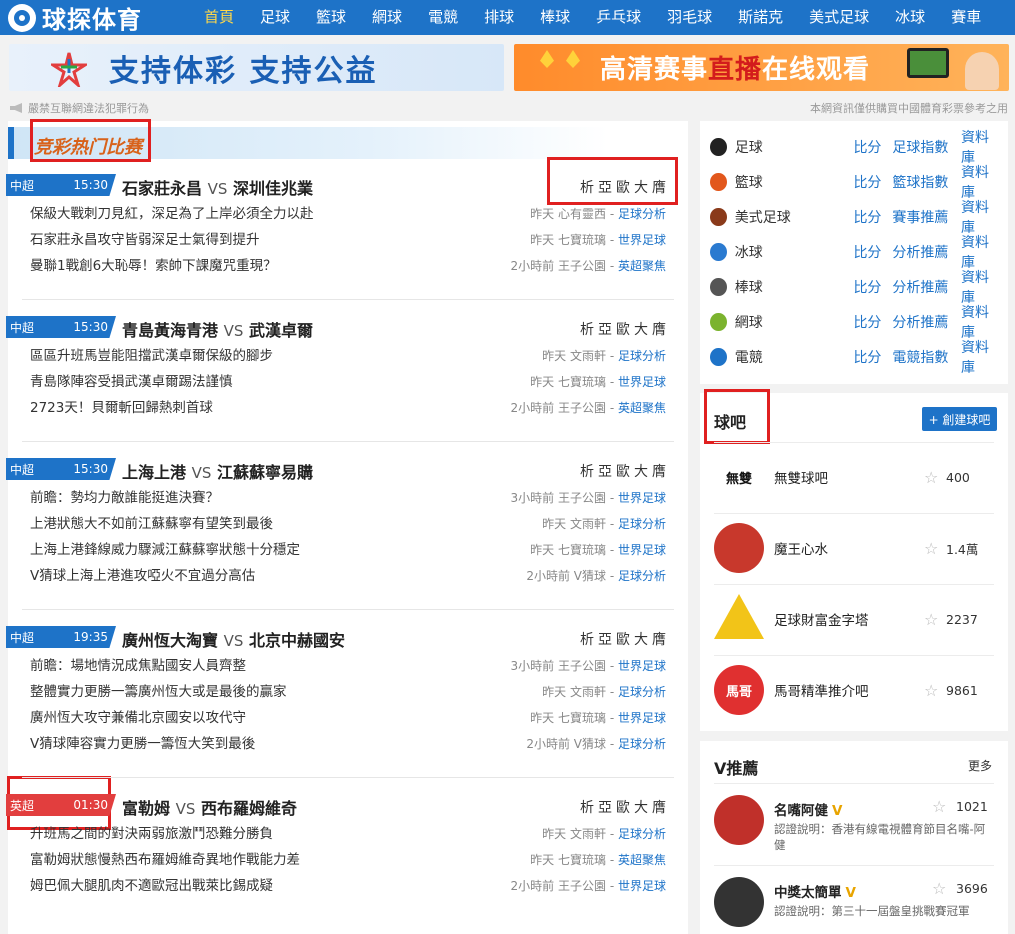 Image resolution: width=1015 pixels, height=934 pixels. What do you see at coordinates (61, 805) in the screenshot?
I see `league-tag: 英超 01:30` at bounding box center [61, 805].